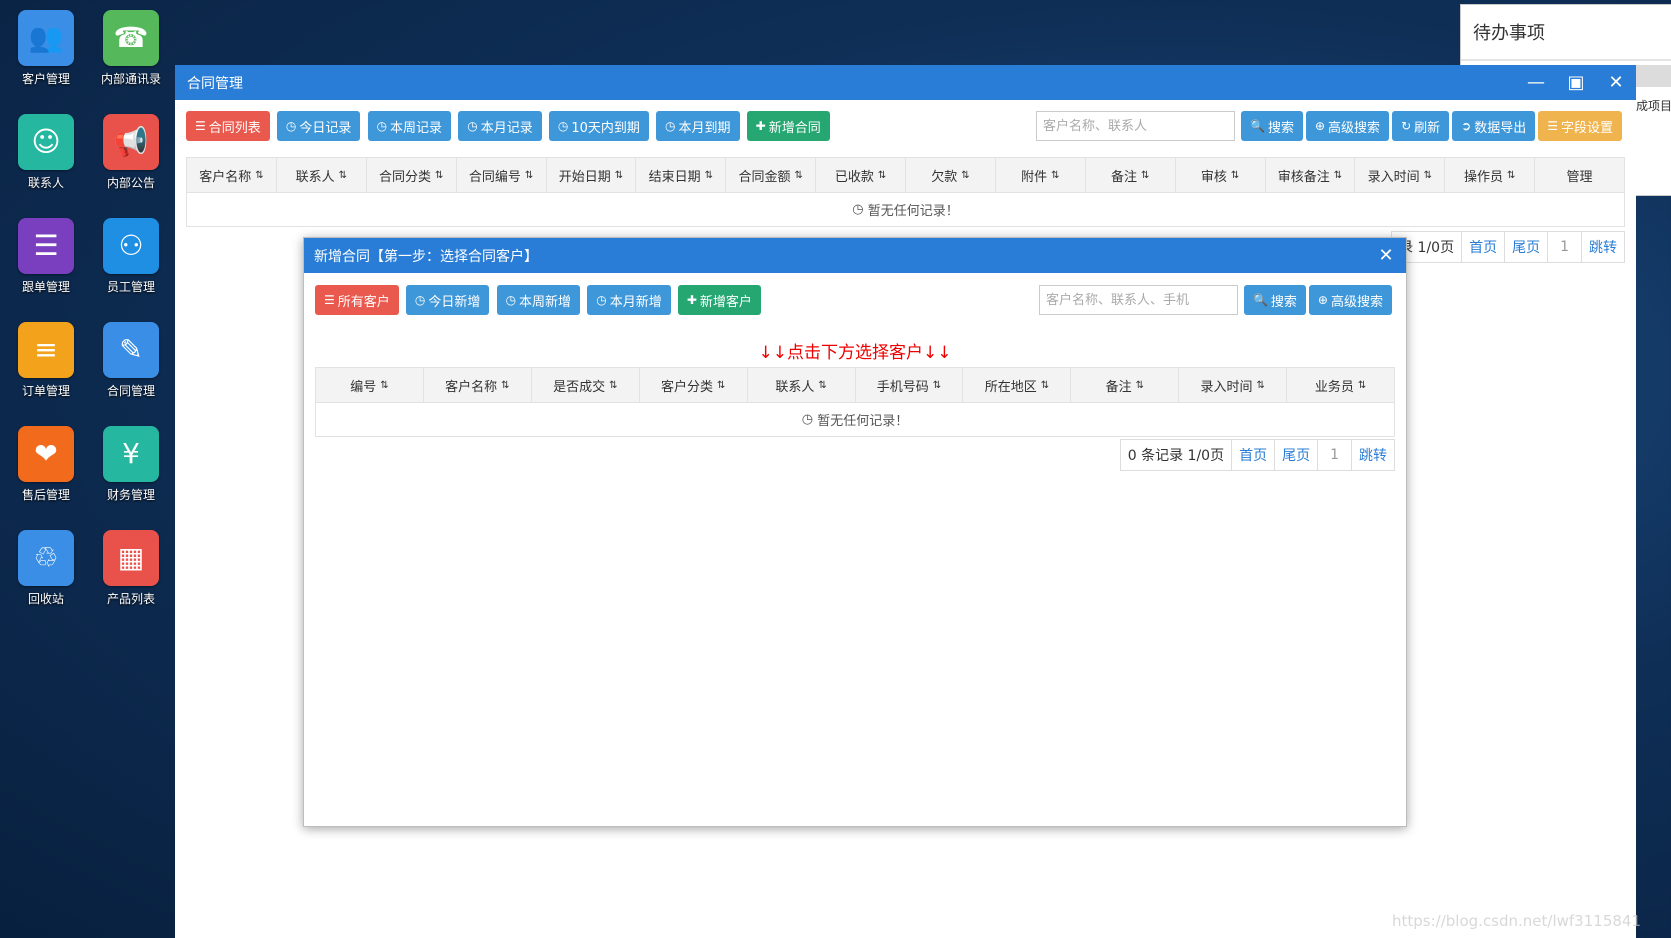 Image resolution: width=1671 pixels, height=938 pixels. What do you see at coordinates (131, 350) in the screenshot?
I see `contract-icon: ✎` at bounding box center [131, 350].